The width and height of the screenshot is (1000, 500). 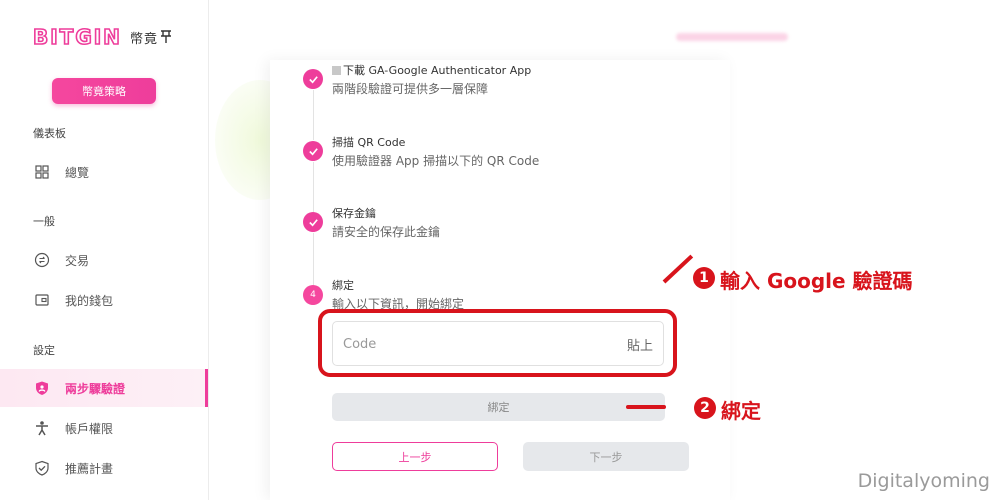 What do you see at coordinates (741, 411) in the screenshot?
I see `annotation-text-2: 綁定` at bounding box center [741, 411].